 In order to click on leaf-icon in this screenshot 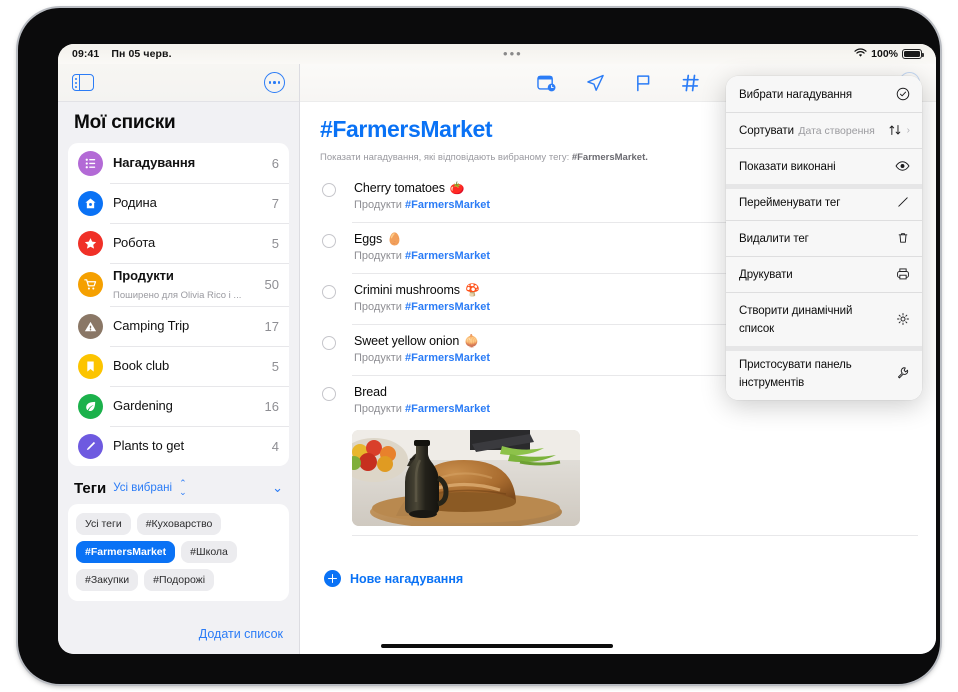, I will do `click(90, 406)`.